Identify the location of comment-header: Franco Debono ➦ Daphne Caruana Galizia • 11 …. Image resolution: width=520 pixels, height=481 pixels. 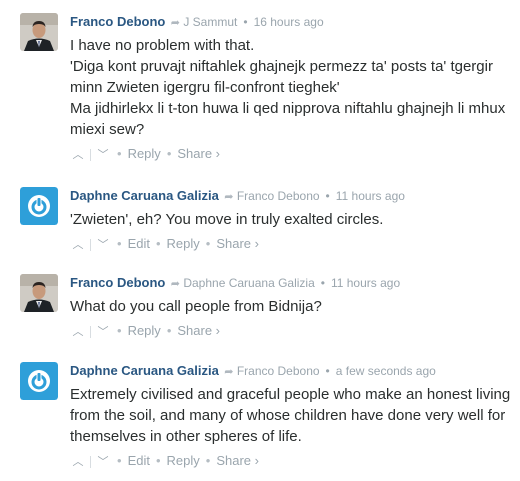
(292, 283).